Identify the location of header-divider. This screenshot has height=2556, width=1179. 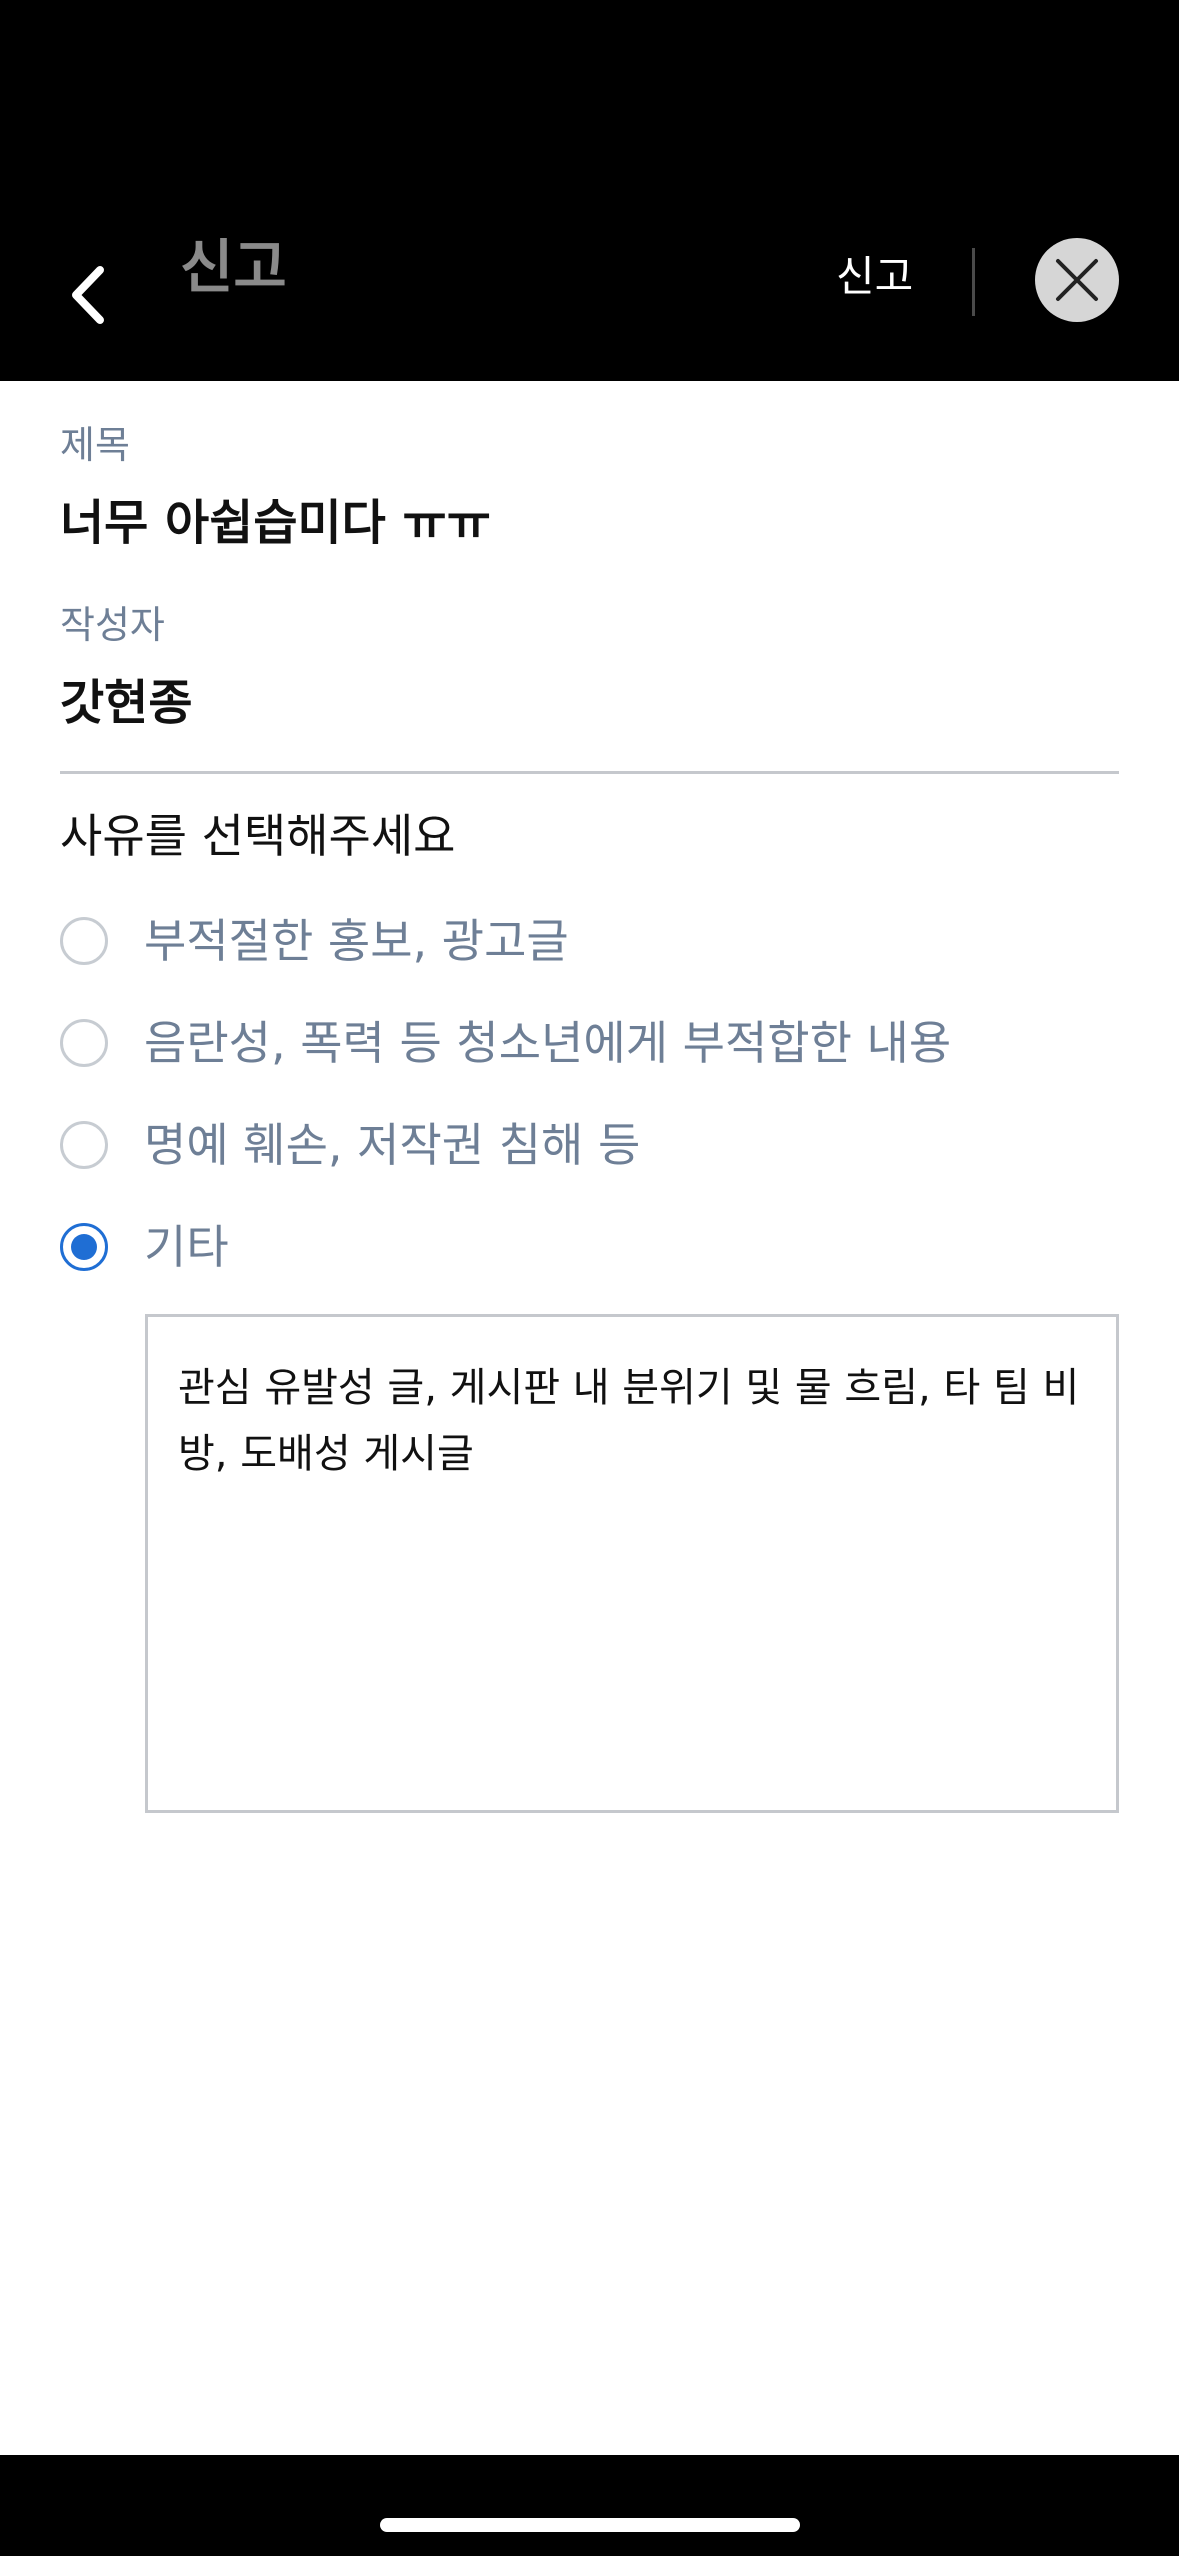
(973, 282).